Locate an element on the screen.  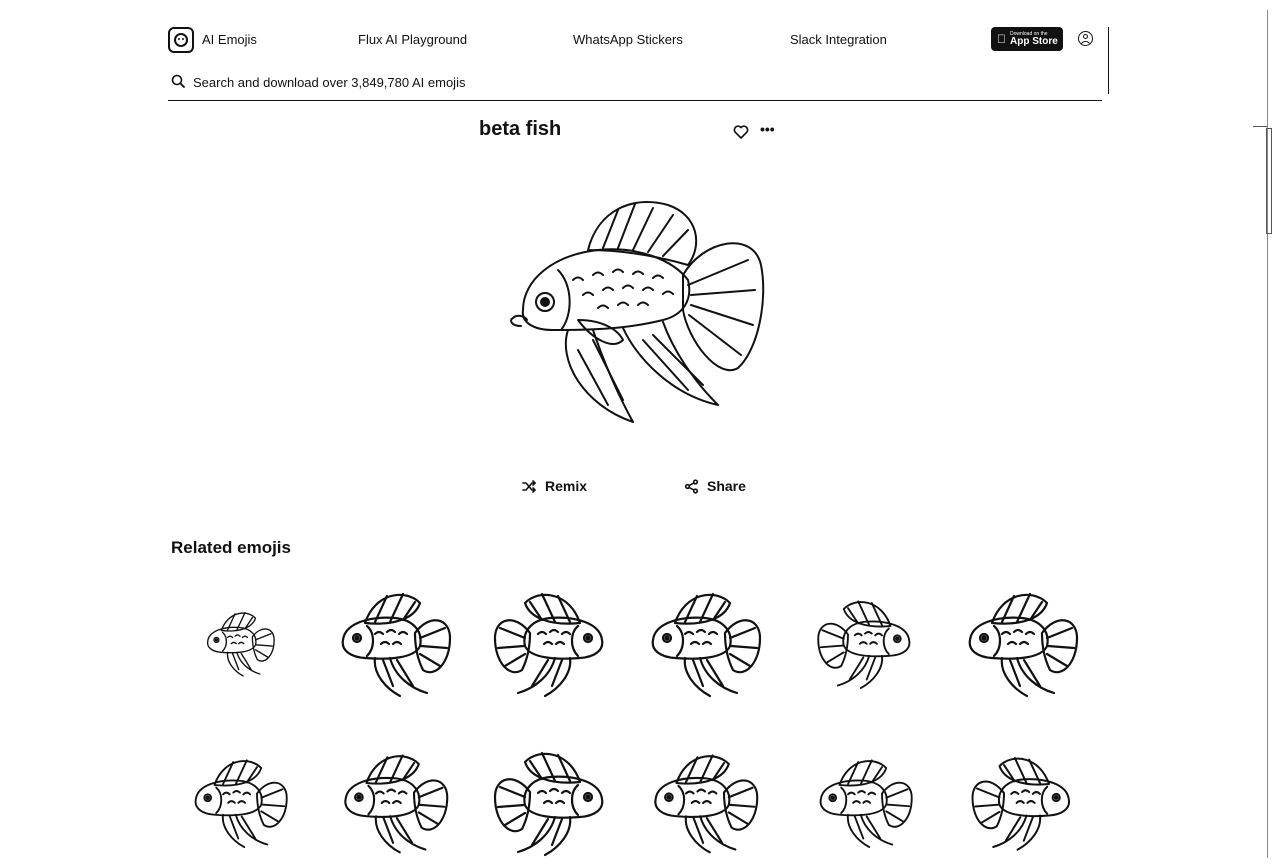
search-input is located at coordinates (633, 82).